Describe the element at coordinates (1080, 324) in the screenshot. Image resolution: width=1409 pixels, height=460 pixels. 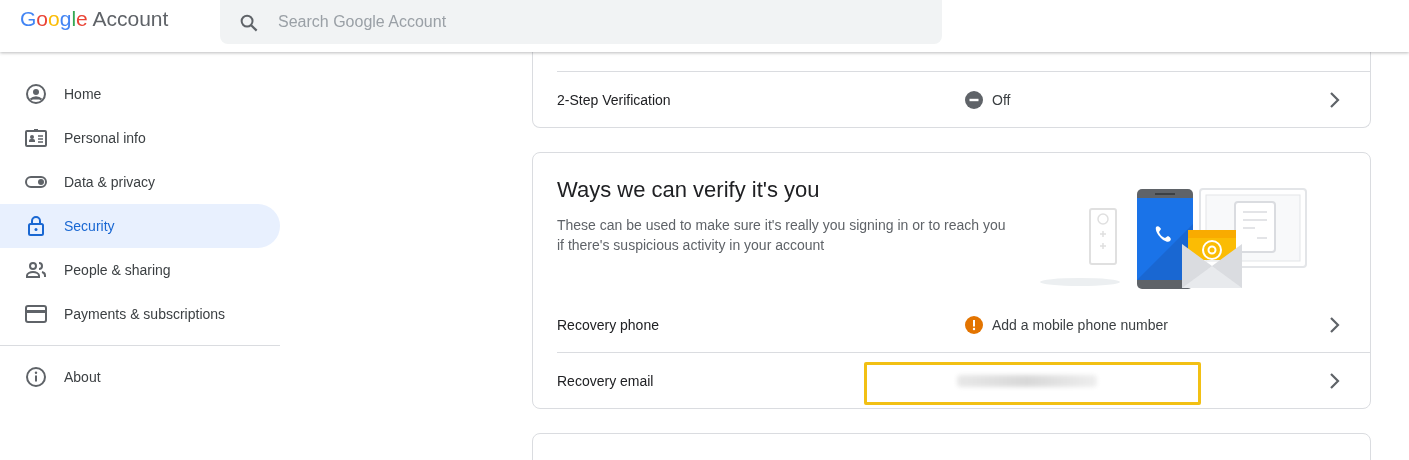
I see `status-text: Add a mobile phone number` at that location.